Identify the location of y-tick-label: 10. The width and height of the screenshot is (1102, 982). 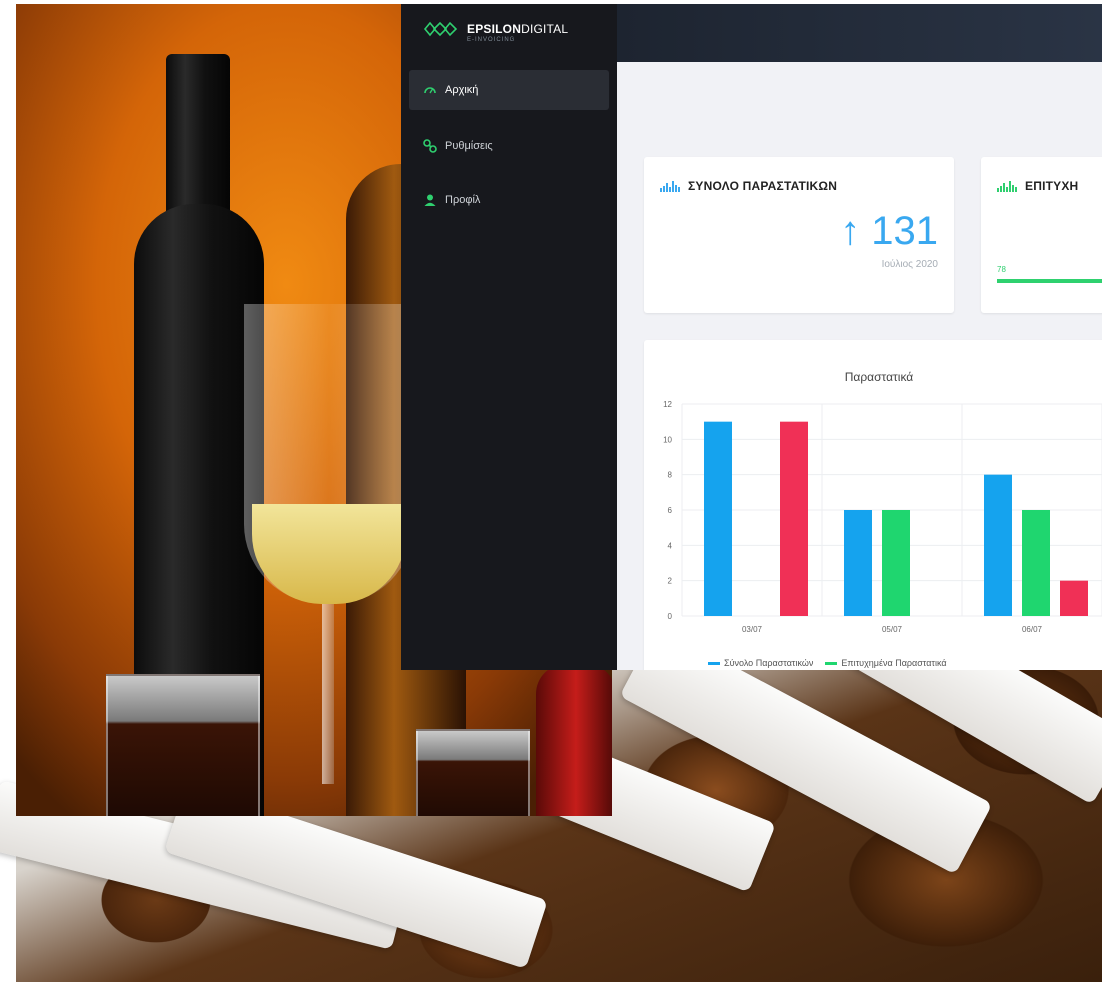
(667, 439).